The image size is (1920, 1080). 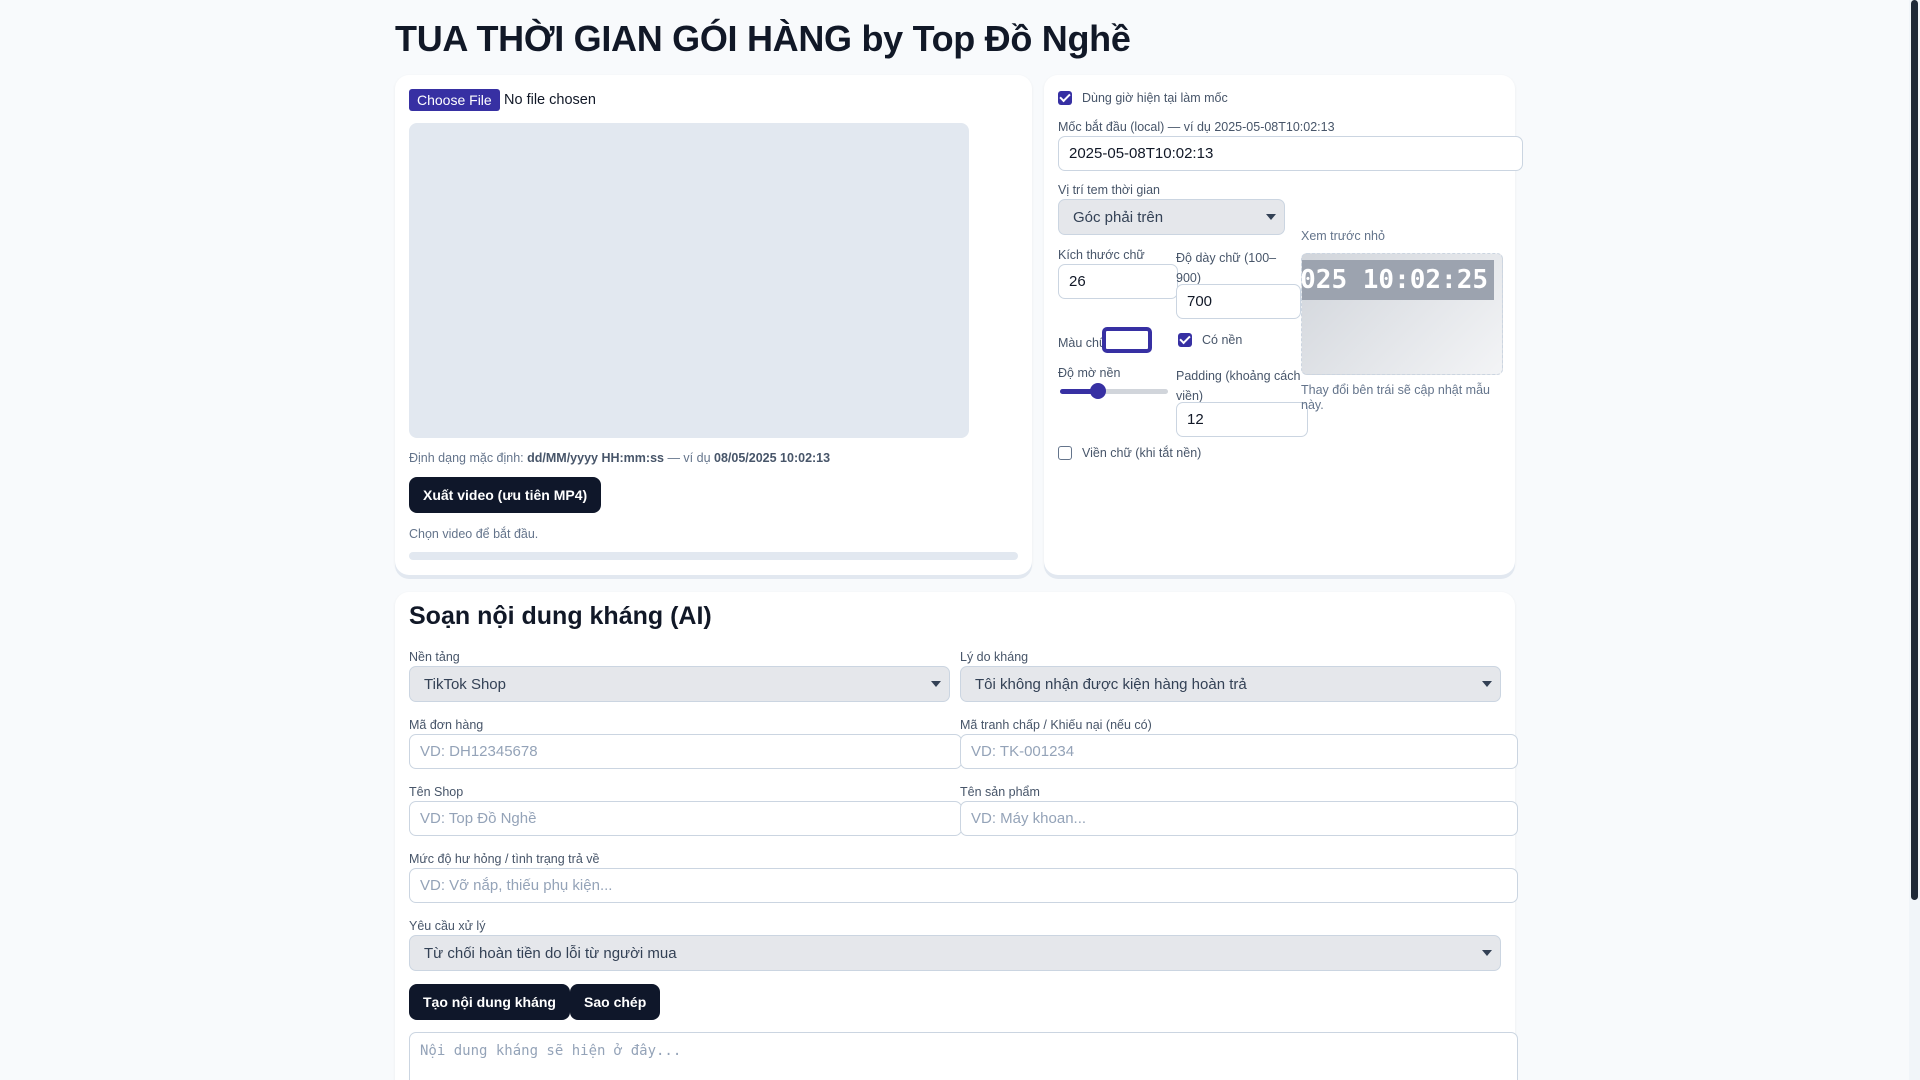 I want to click on font-size-input, so click(x=1118, y=281).